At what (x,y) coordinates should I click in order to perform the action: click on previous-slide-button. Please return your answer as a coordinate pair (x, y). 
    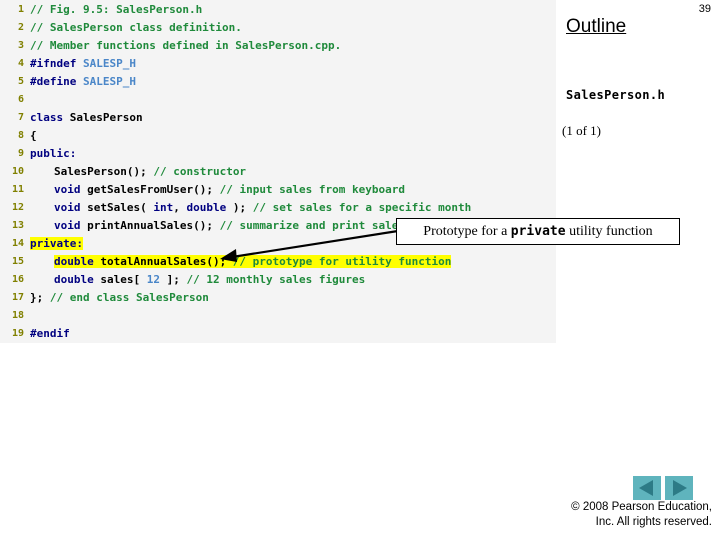
    Looking at the image, I should click on (647, 488).